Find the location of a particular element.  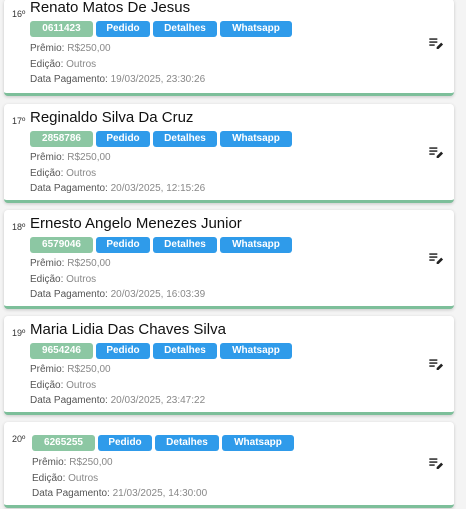

ticket-code-badge: 0611423 is located at coordinates (61, 29).